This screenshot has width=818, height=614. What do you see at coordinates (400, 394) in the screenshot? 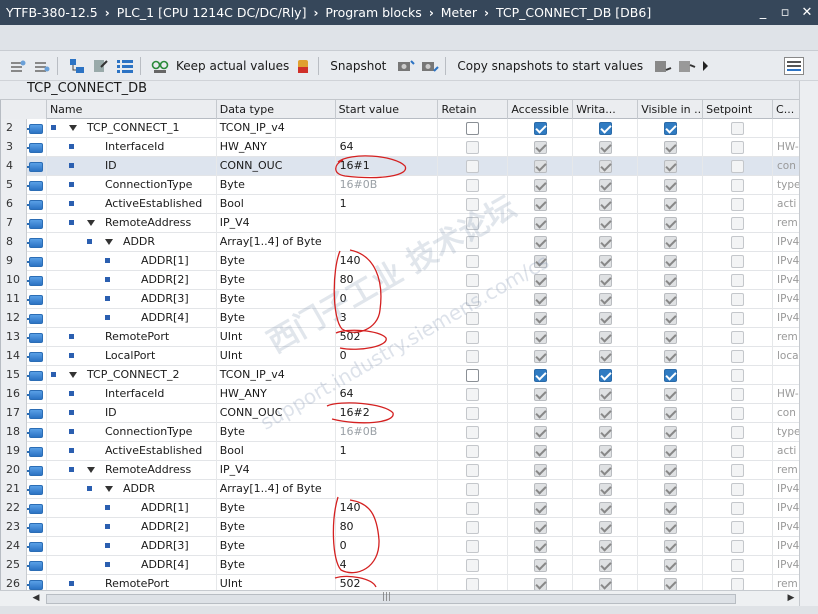
I see `table-row: 16 InterfaceId HW_ANY 64 HW-` at bounding box center [400, 394].